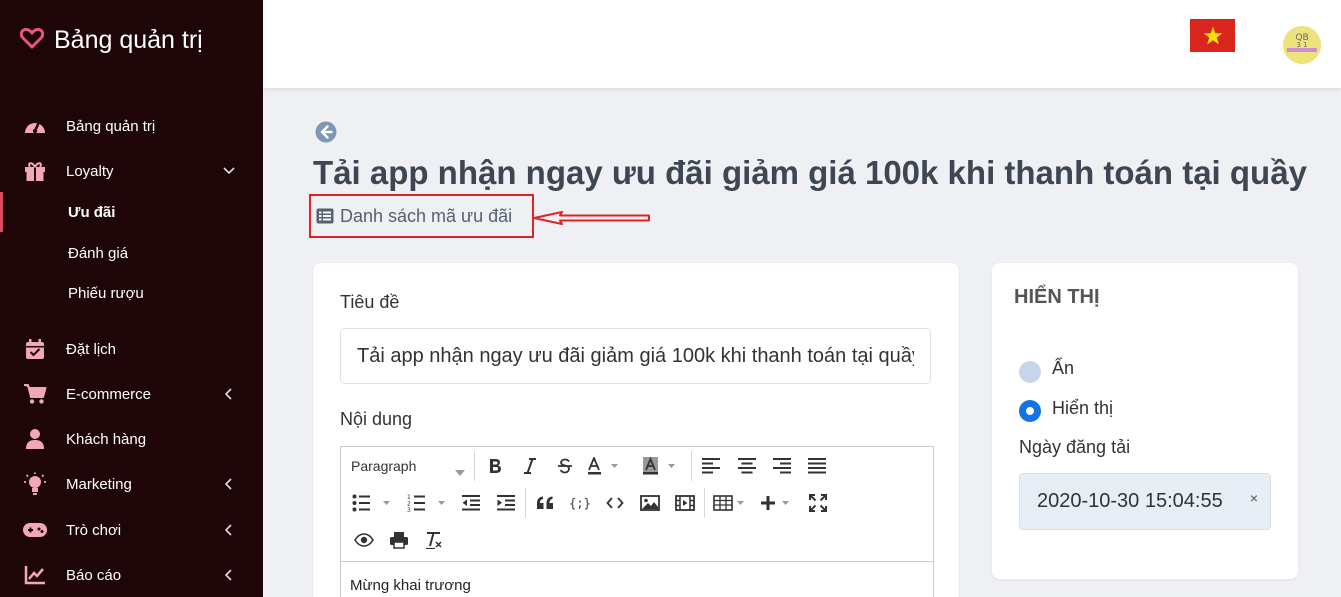 The width and height of the screenshot is (1341, 597). I want to click on sidebar-item-games: Trò chơi, so click(131, 530).